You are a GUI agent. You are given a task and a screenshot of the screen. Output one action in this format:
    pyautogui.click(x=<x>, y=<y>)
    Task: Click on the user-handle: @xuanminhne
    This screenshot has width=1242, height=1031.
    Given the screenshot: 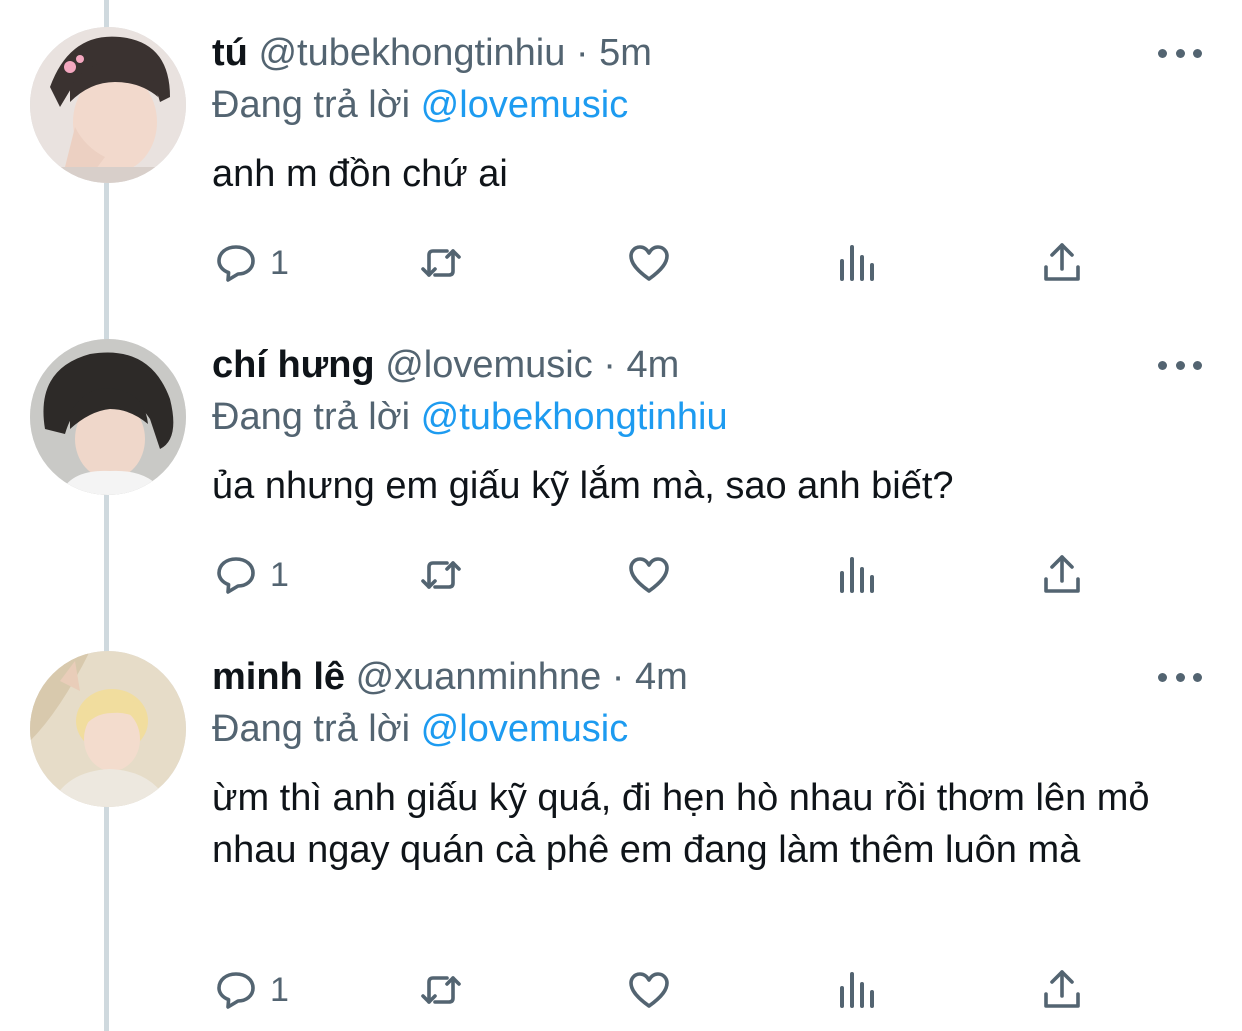 What is the action you would take?
    pyautogui.click(x=479, y=677)
    